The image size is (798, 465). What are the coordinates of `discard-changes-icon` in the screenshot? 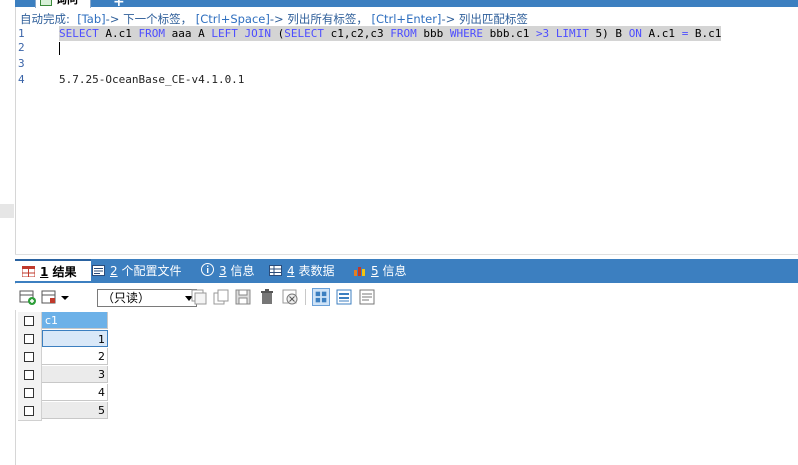 It's located at (290, 297).